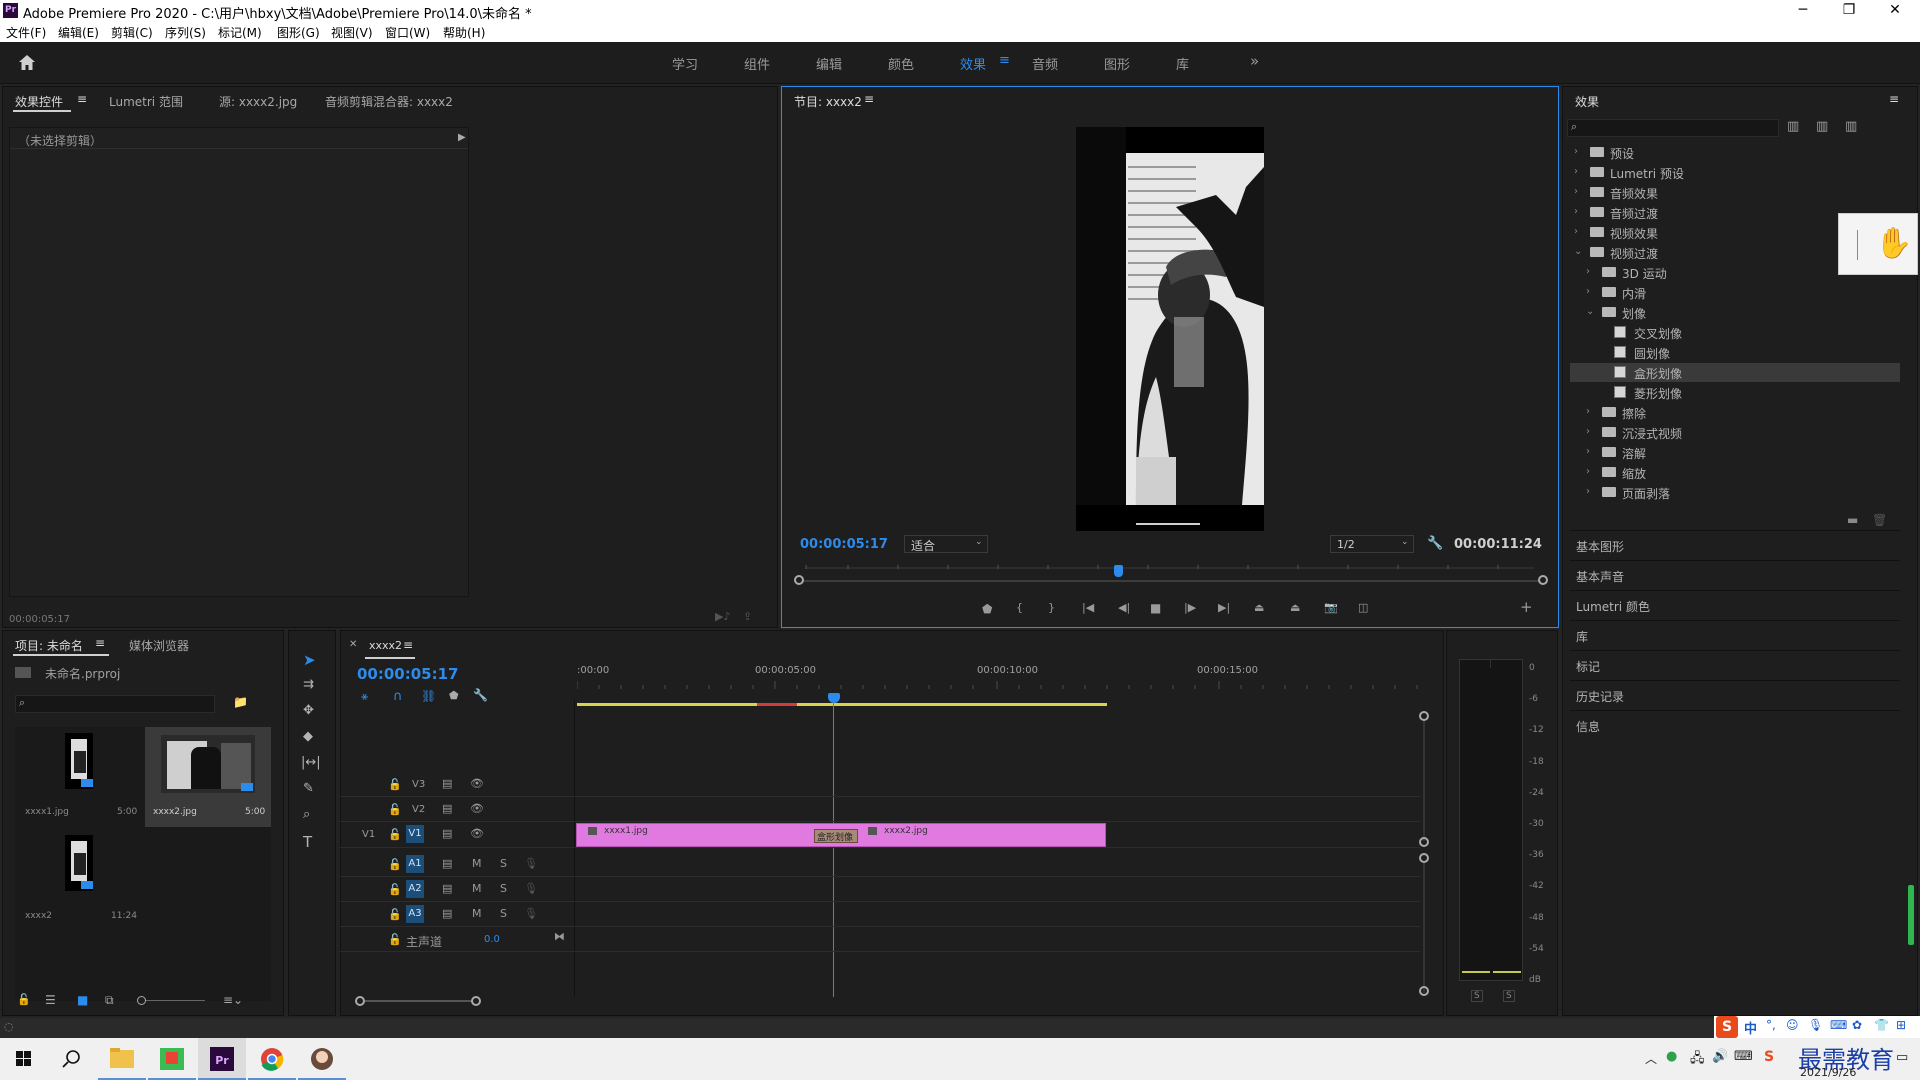 The height and width of the screenshot is (1080, 1920). Describe the element at coordinates (398, 696) in the screenshot. I see `snap-magnet-icon: ∩` at that location.